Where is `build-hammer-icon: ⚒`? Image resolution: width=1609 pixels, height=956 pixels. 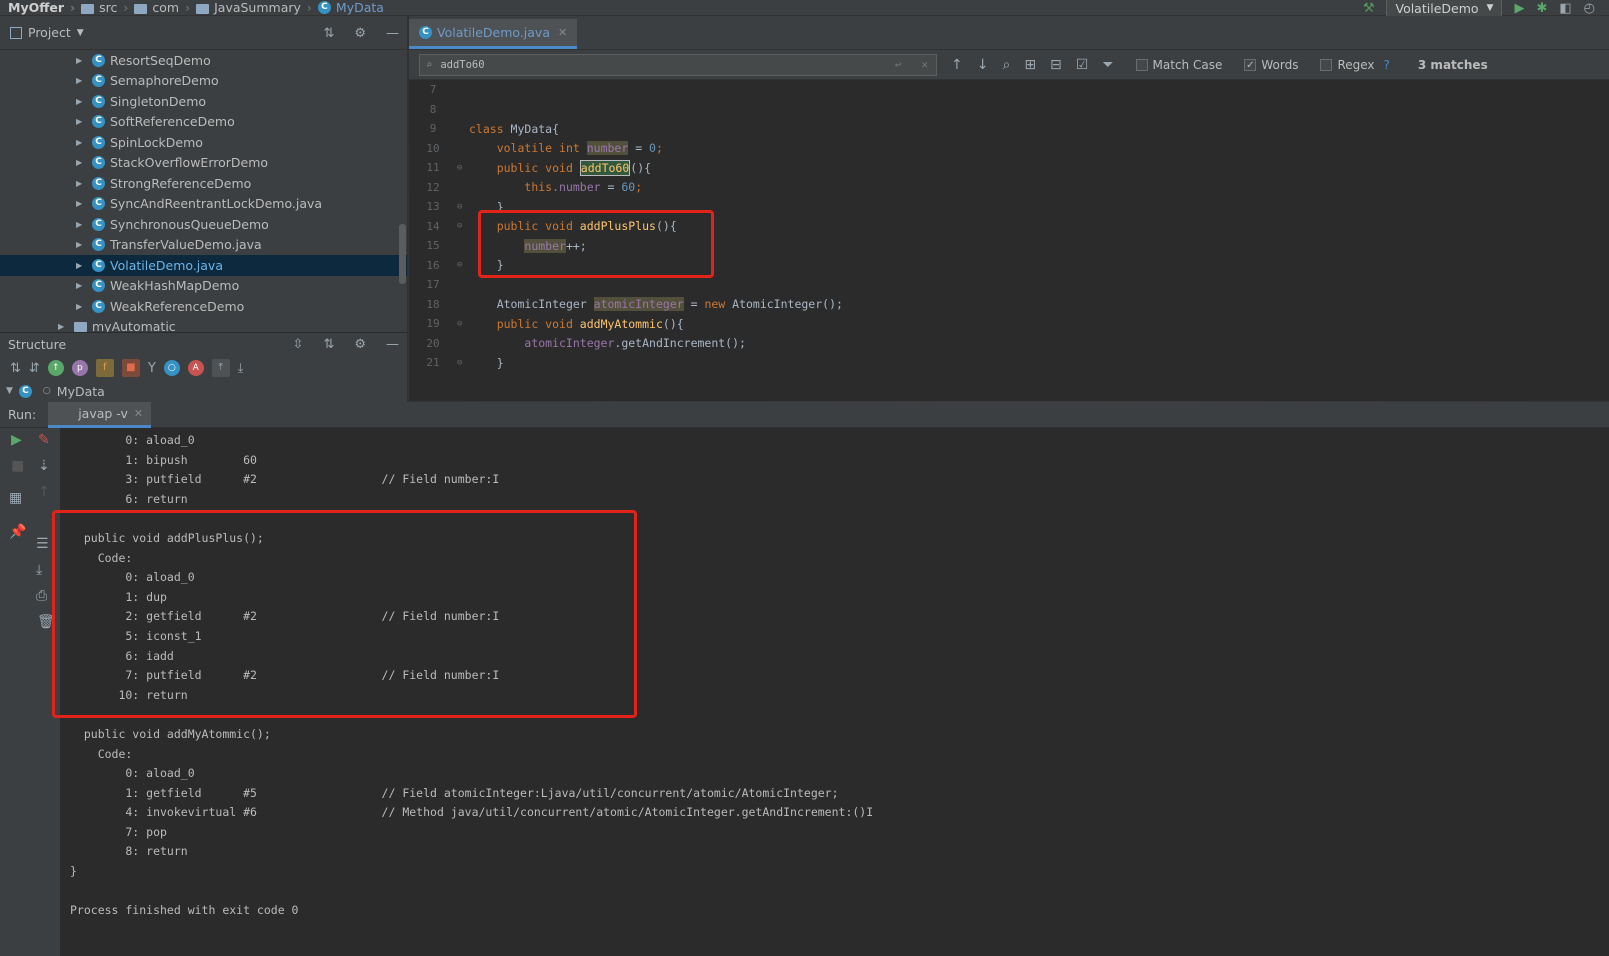
build-hammer-icon: ⚒ is located at coordinates (1369, 8).